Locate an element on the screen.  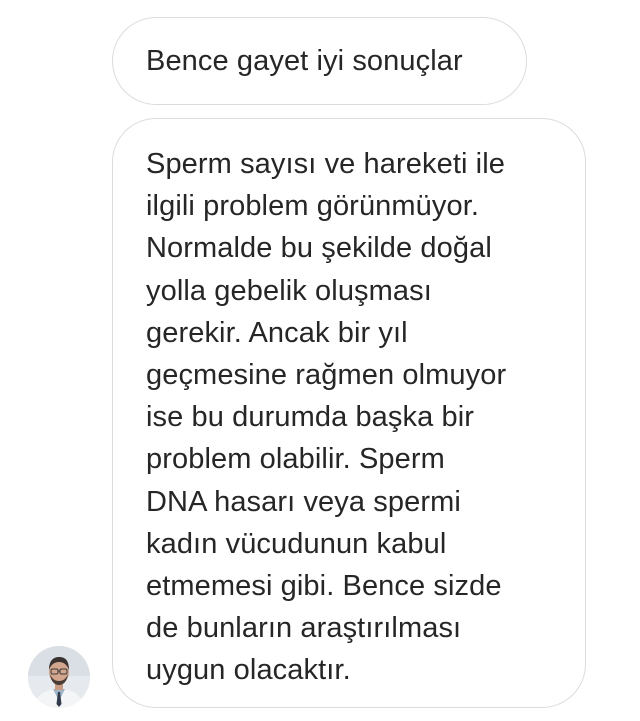
sender-avatar is located at coordinates (59, 677).